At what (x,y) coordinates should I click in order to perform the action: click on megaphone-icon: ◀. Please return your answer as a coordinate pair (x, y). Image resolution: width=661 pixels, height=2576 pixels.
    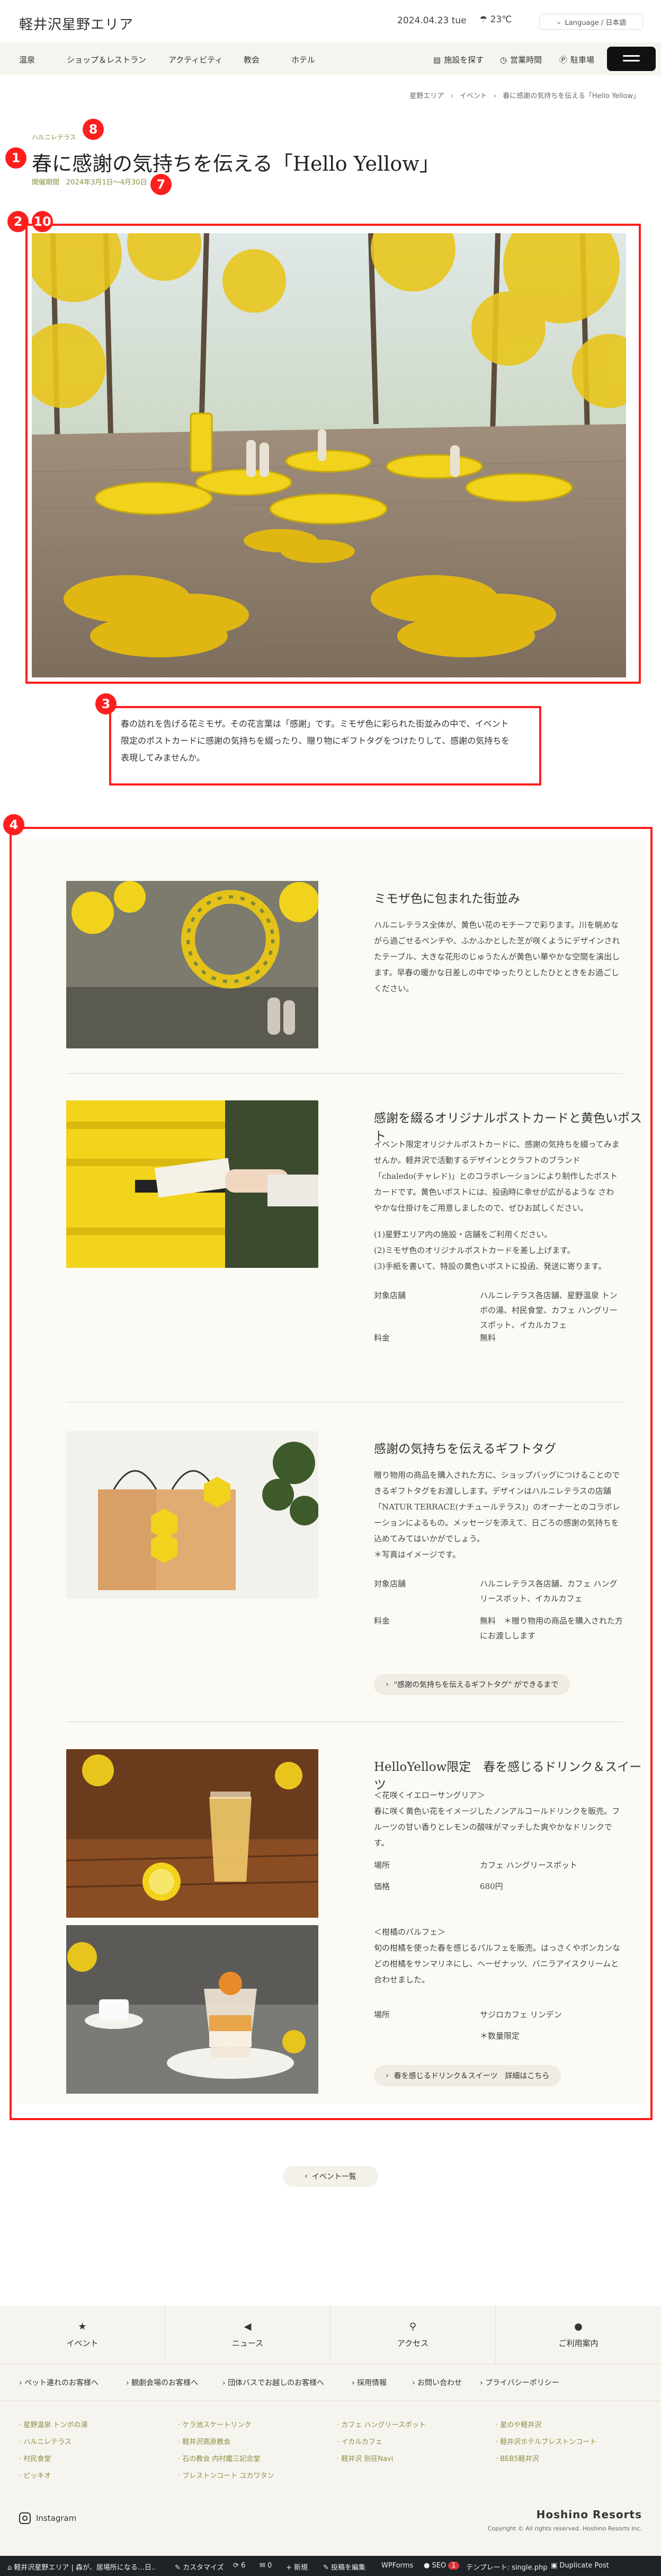
    Looking at the image, I should click on (248, 2326).